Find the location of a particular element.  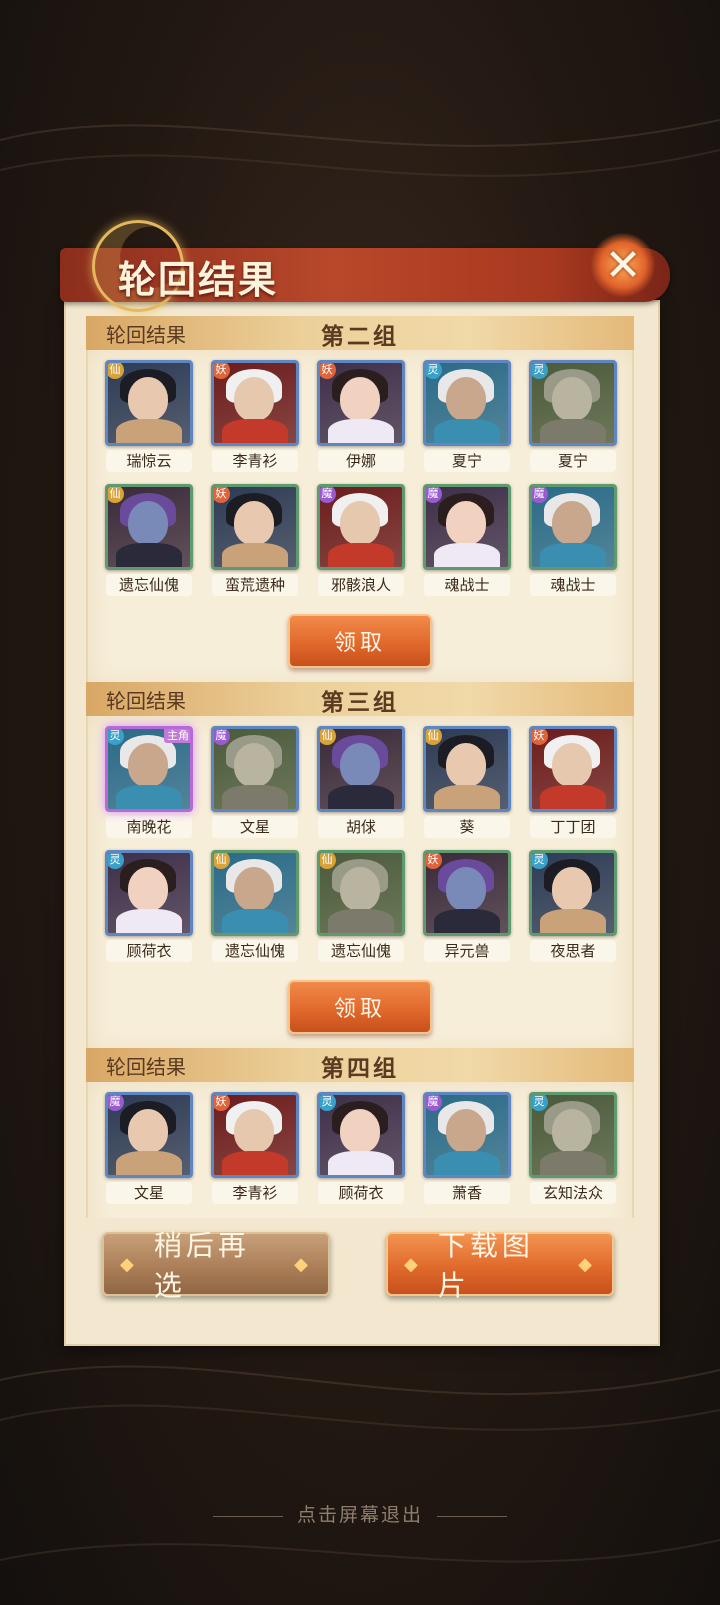

group-header: 轮回结果 第四组 is located at coordinates (360, 1065).